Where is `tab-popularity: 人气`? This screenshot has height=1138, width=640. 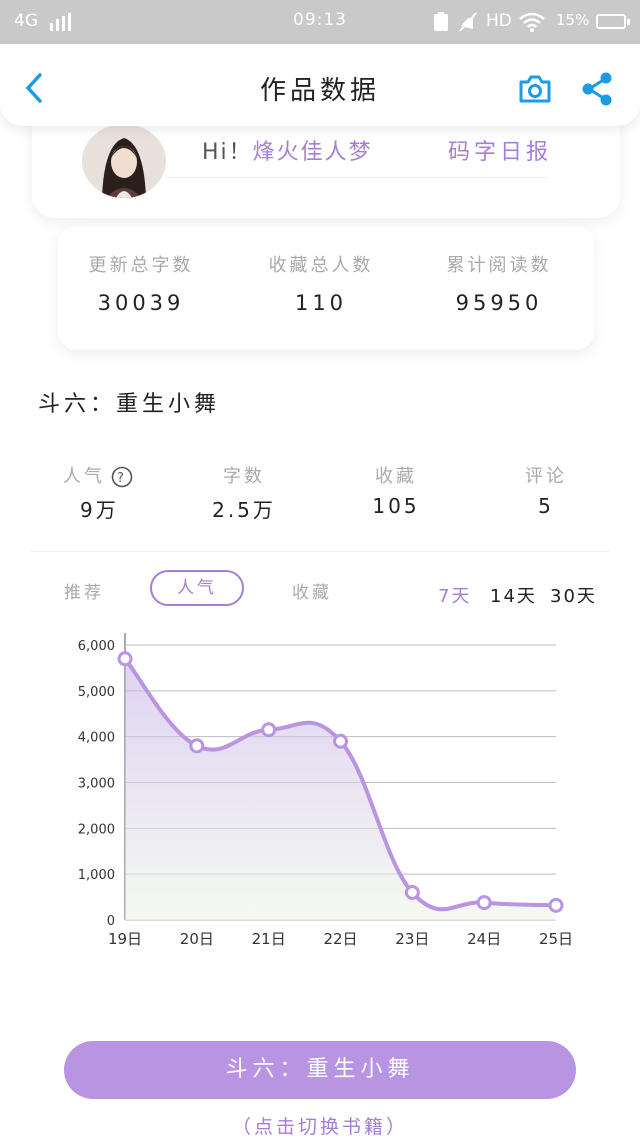 tab-popularity: 人气 is located at coordinates (197, 588).